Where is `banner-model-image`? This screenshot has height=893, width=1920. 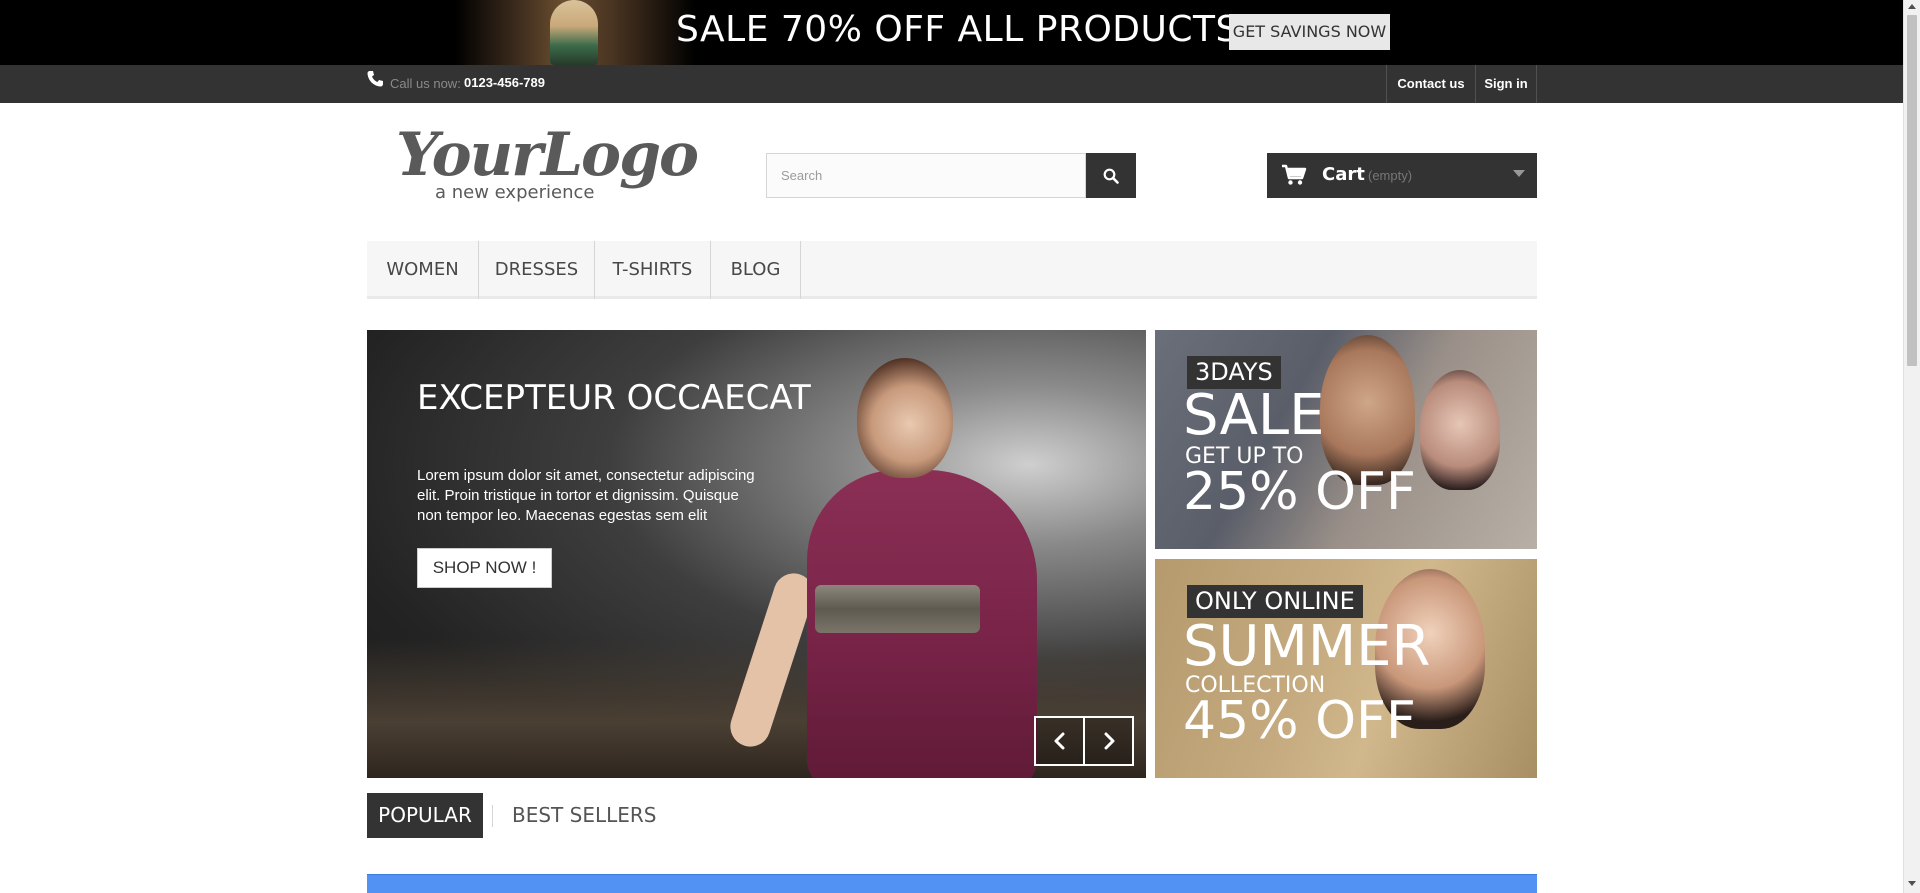
banner-model-image is located at coordinates (575, 32).